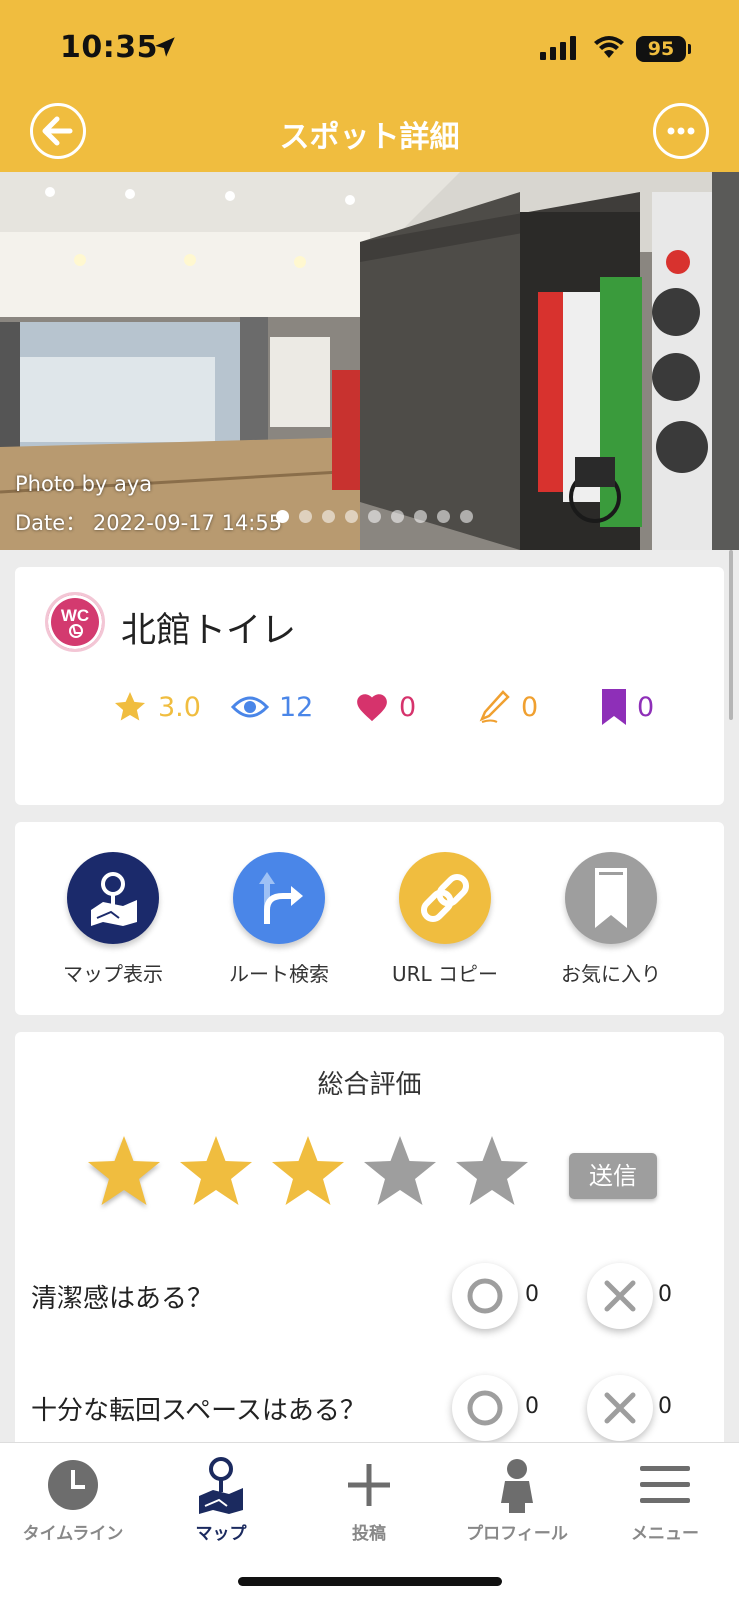 The width and height of the screenshot is (739, 1600). Describe the element at coordinates (369, 137) in the screenshot. I see `page-title: スポット詳細` at that location.